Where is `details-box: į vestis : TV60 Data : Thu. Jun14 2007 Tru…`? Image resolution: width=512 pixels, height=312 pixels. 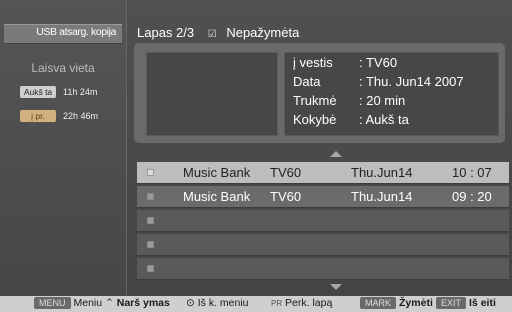 details-box: į vestis : TV60 Data : Thu. Jun14 2007 Tru… is located at coordinates (391, 94).